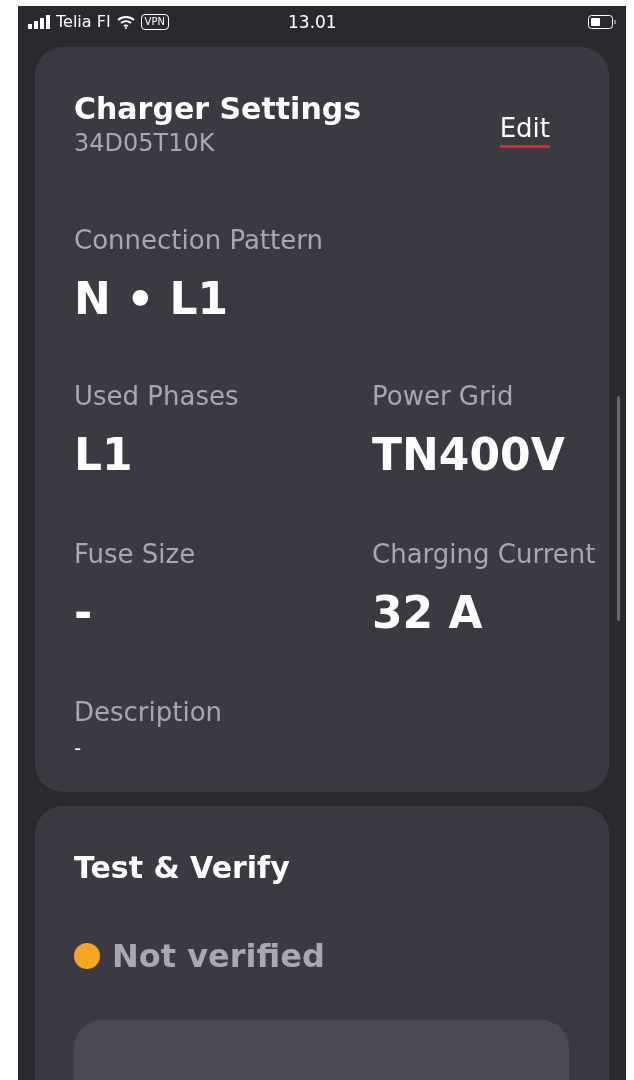  I want to click on signal-icon, so click(39, 22).